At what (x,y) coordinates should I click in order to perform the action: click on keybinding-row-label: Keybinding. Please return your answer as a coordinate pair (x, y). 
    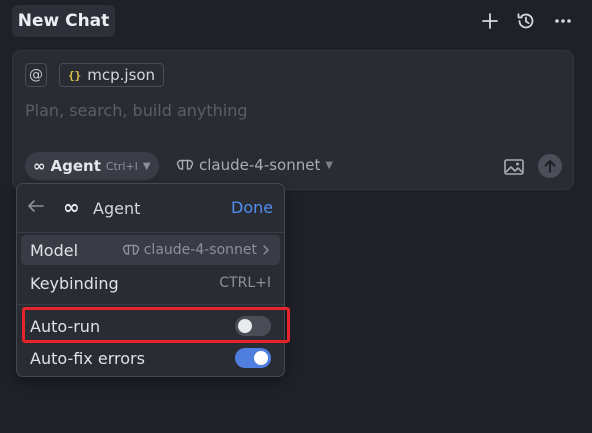
    Looking at the image, I should click on (74, 283).